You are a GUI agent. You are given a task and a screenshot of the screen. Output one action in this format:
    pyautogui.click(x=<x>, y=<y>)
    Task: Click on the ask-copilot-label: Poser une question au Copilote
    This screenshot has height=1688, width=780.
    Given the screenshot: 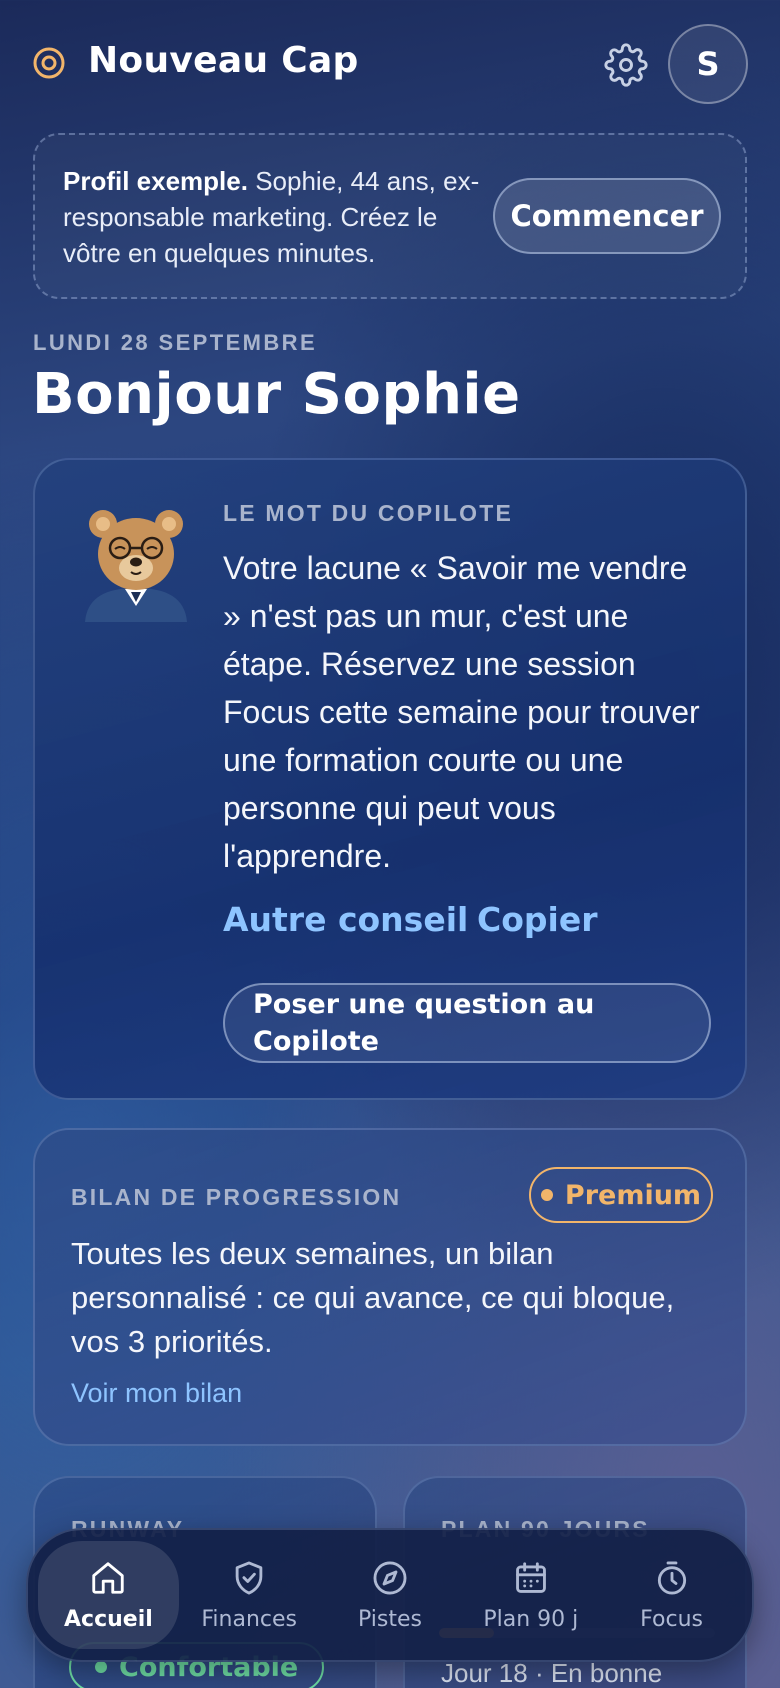 What is the action you would take?
    pyautogui.click(x=424, y=1023)
    